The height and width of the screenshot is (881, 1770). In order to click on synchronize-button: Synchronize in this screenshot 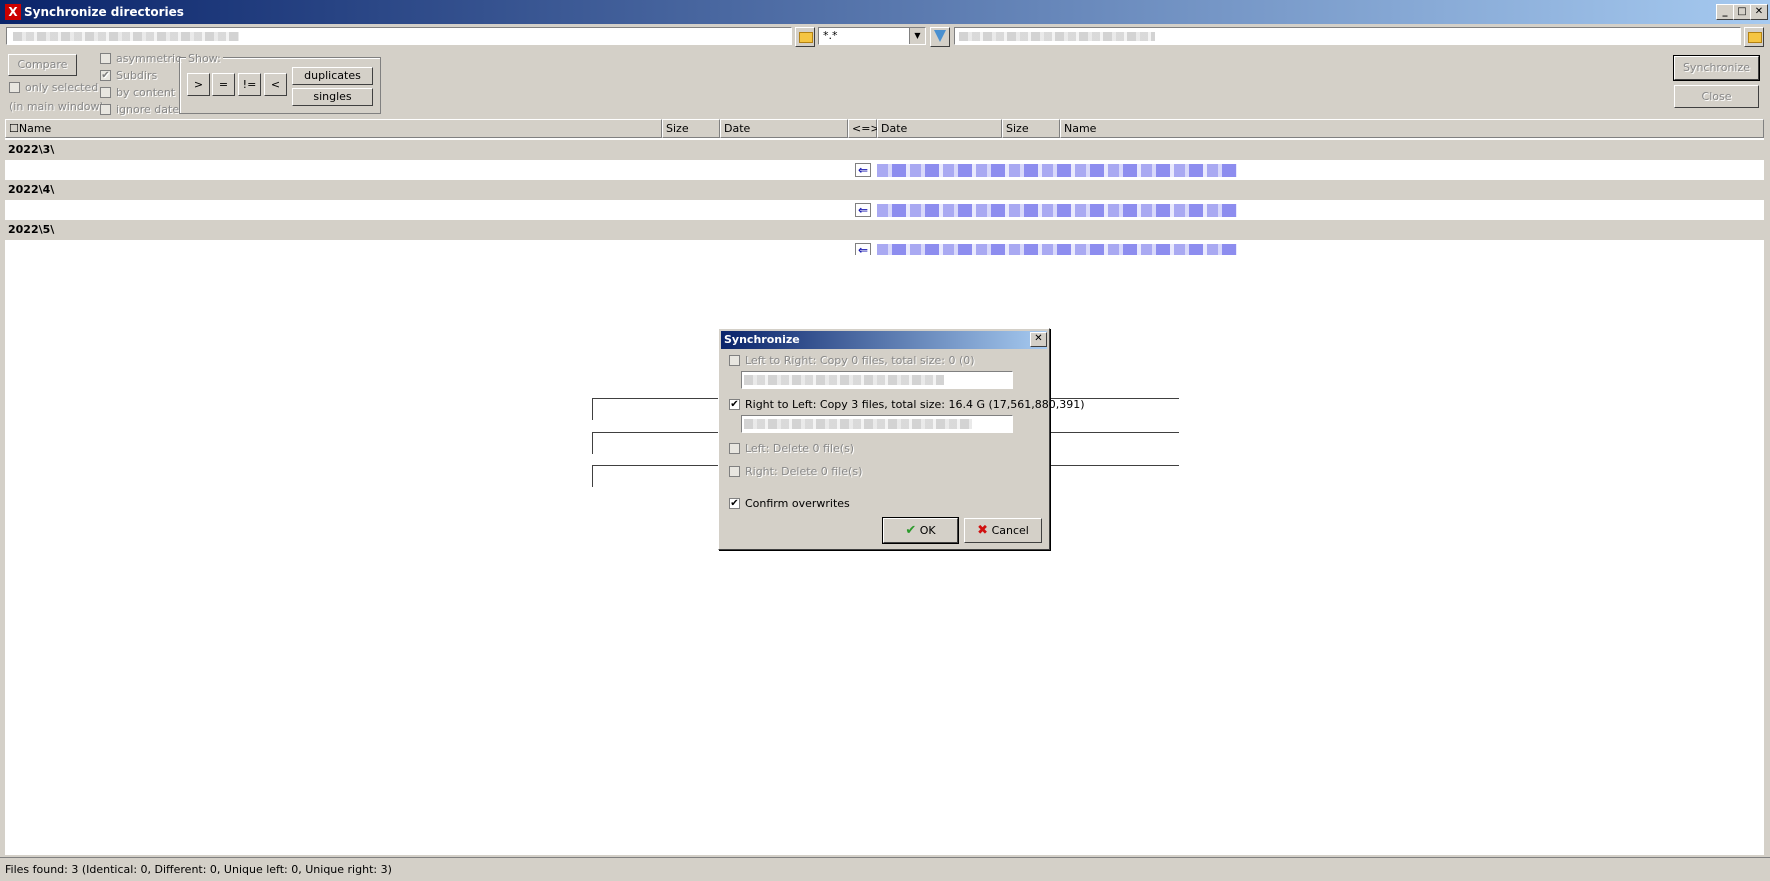, I will do `click(1716, 68)`.